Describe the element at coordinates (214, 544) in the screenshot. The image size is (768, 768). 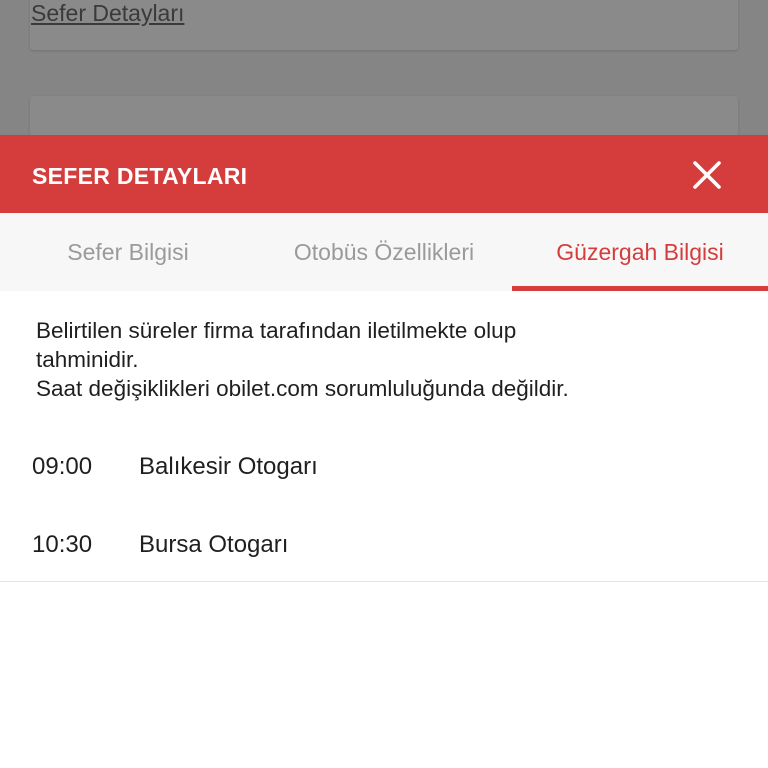
I see `stop-name: Bursa Otogarı` at that location.